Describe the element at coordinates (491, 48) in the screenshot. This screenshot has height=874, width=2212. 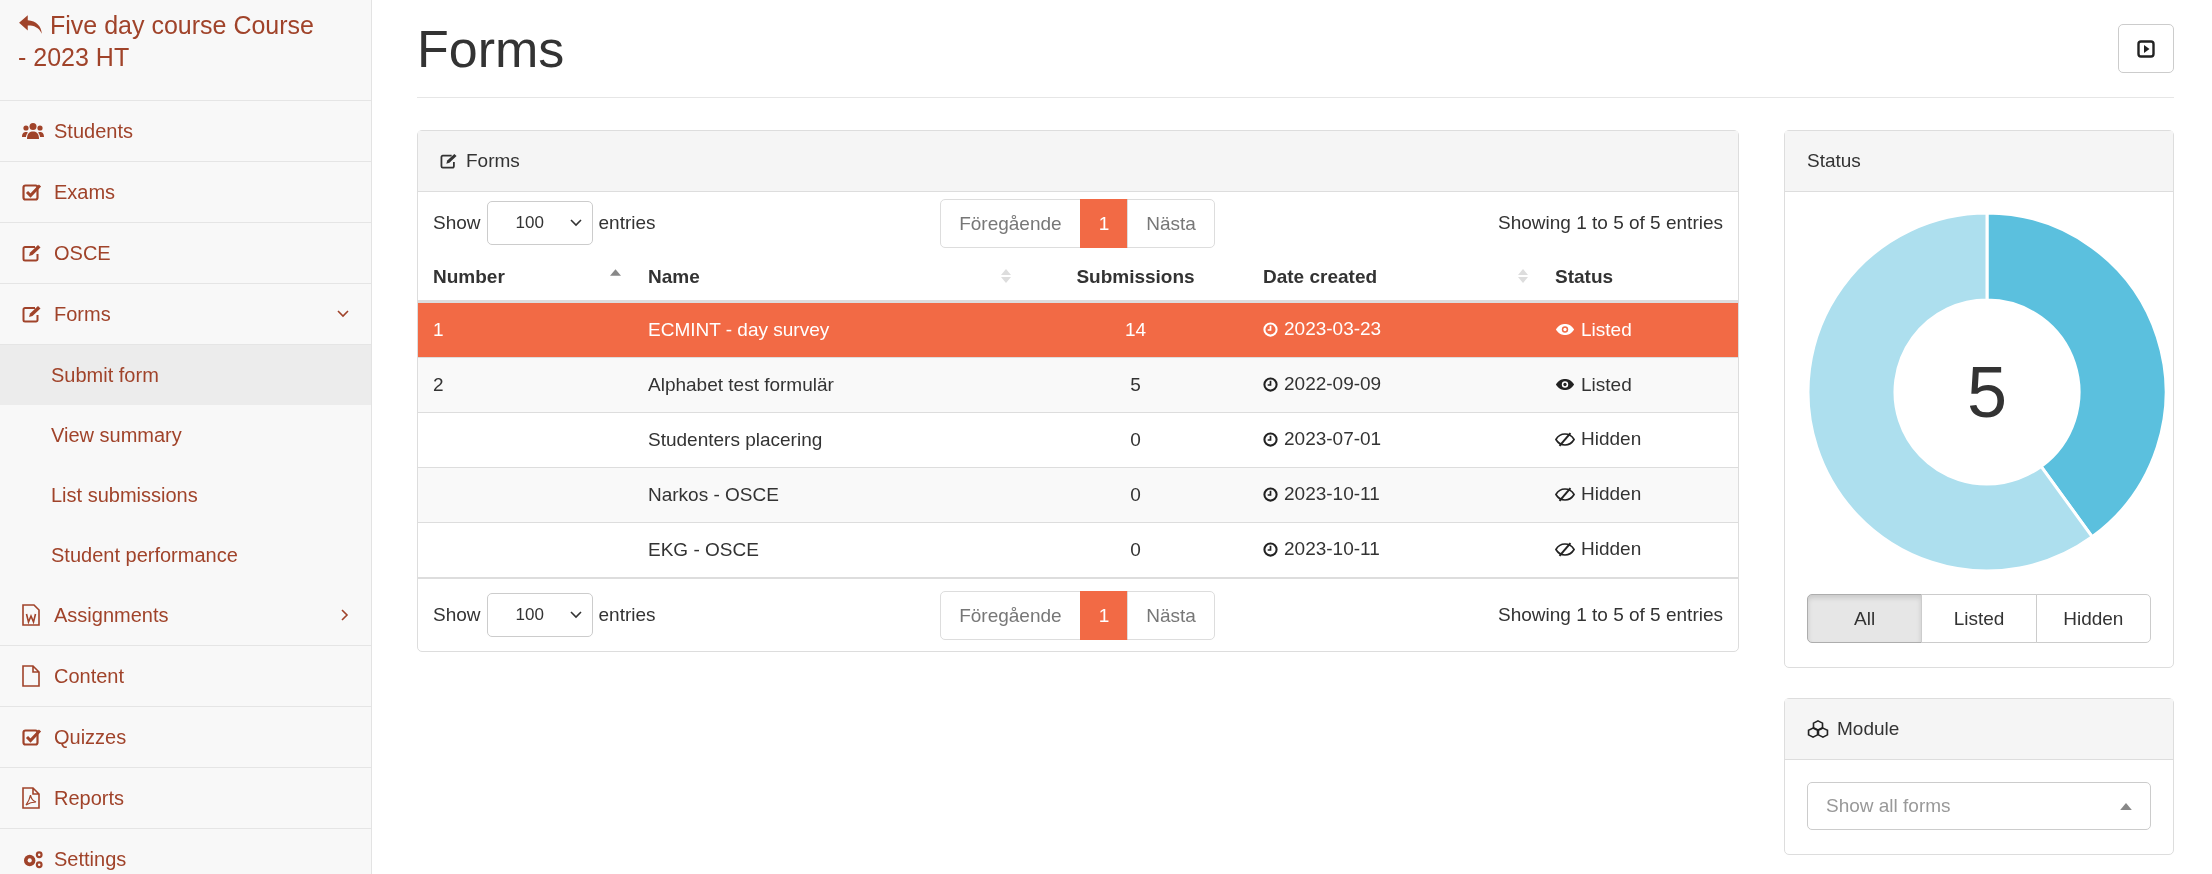
I see `page-title: Forms` at that location.